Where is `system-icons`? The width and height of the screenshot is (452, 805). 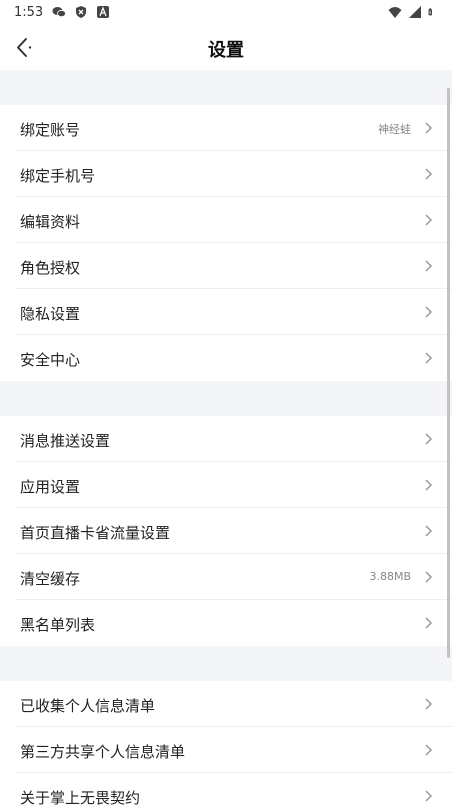
system-icons is located at coordinates (412, 12).